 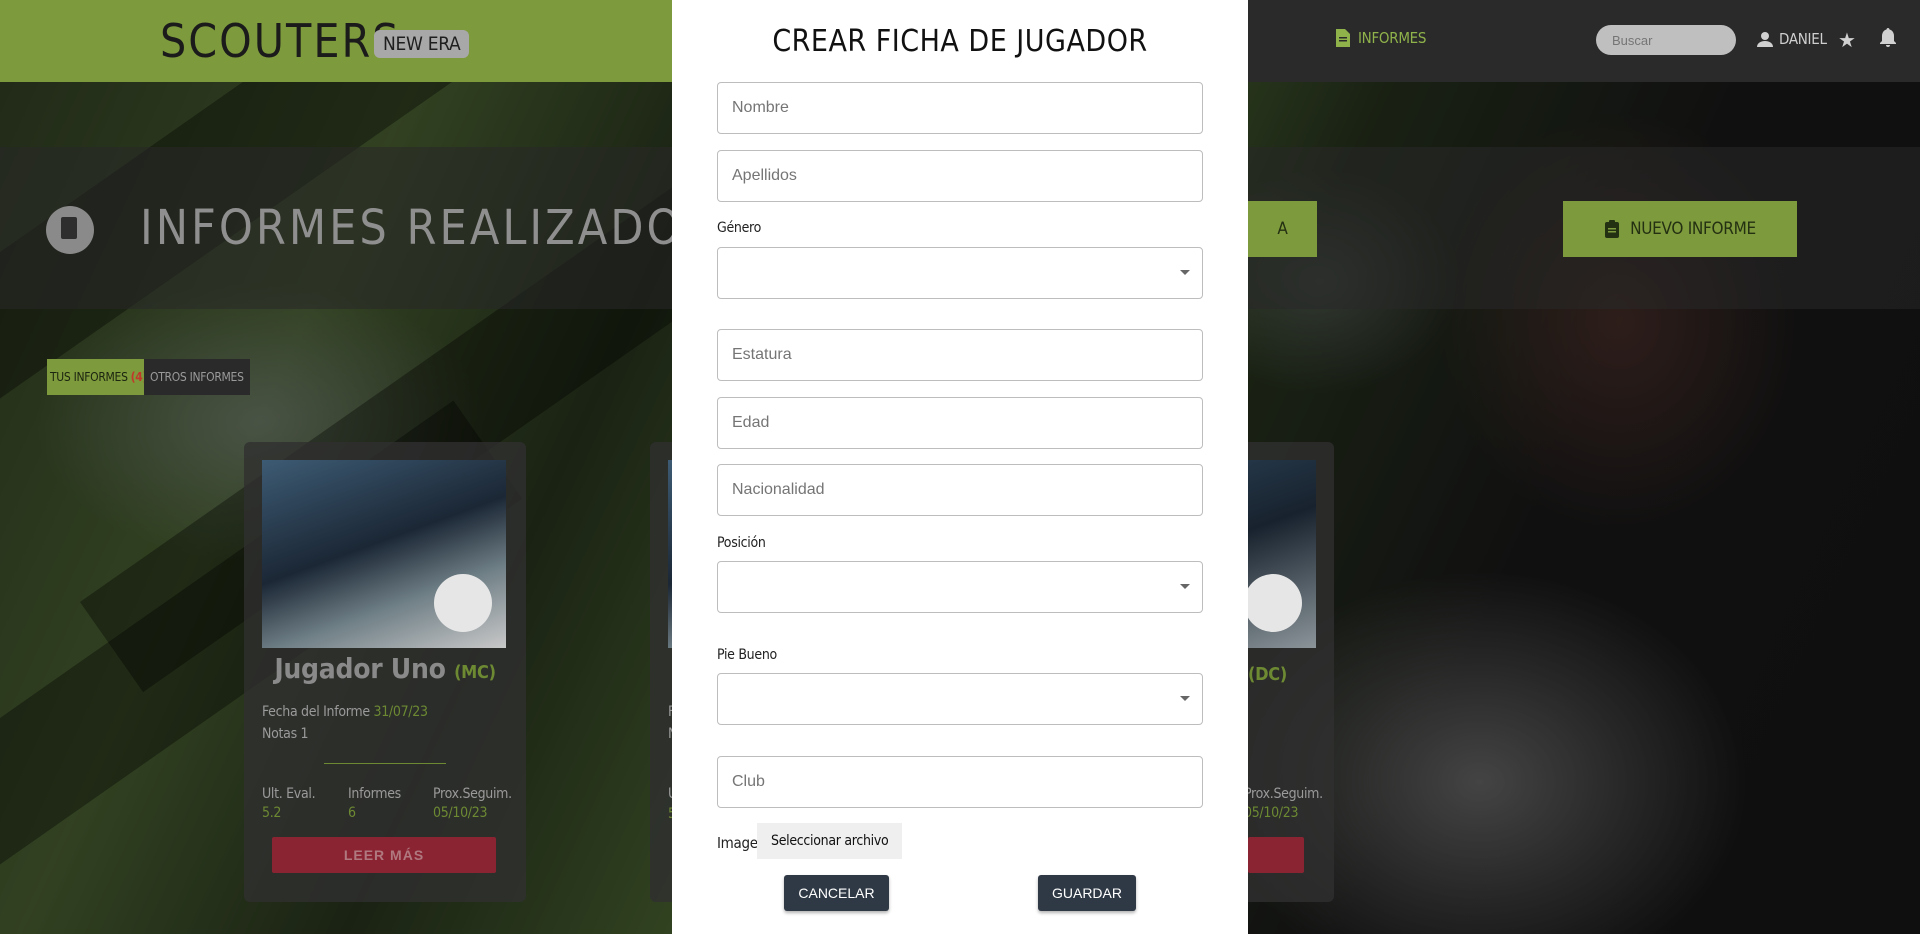 What do you see at coordinates (289, 794) in the screenshot?
I see `stat-label: Ult. Eval.` at bounding box center [289, 794].